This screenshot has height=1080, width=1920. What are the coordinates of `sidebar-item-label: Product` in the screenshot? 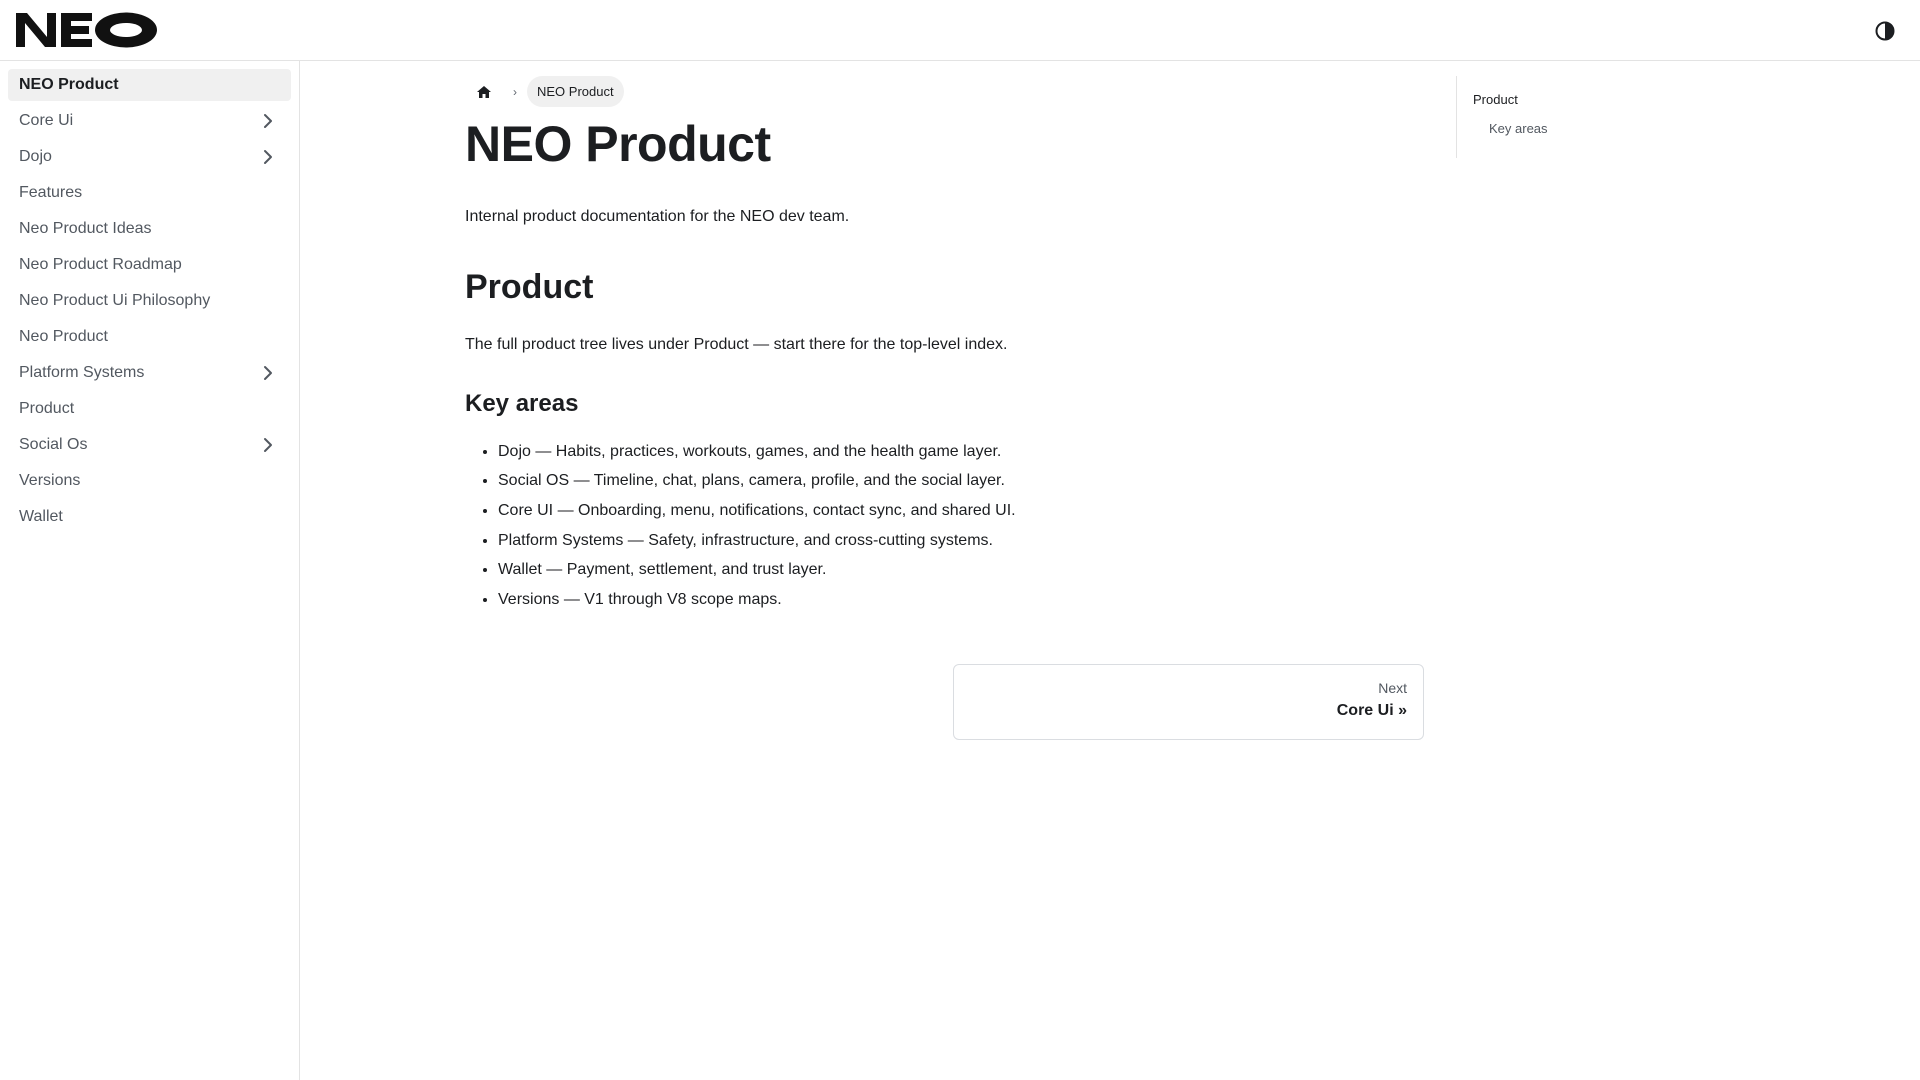 It's located at (47, 408).